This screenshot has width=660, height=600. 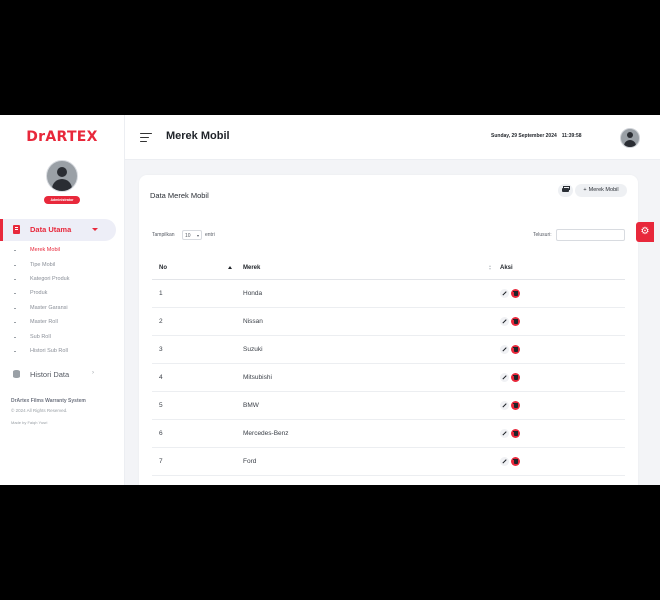 I want to click on cell-merek: Suzuki, so click(x=364, y=349).